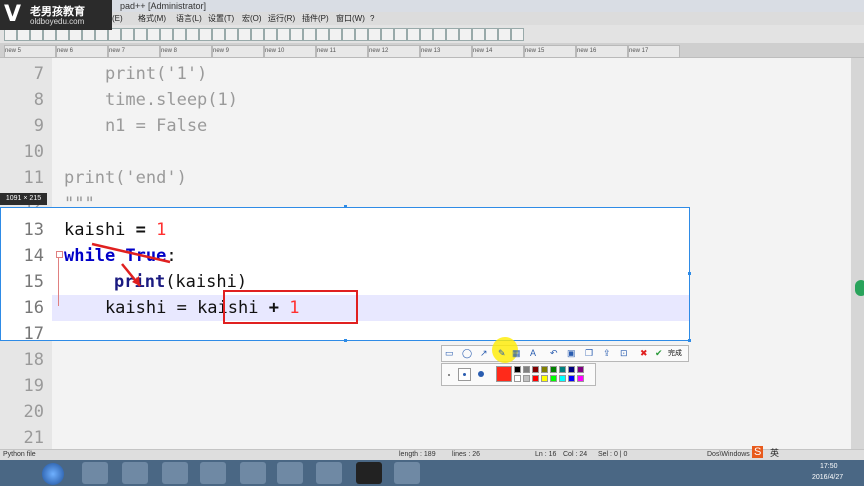  What do you see at coordinates (33, 386) in the screenshot?
I see `line-number: 19` at bounding box center [33, 386].